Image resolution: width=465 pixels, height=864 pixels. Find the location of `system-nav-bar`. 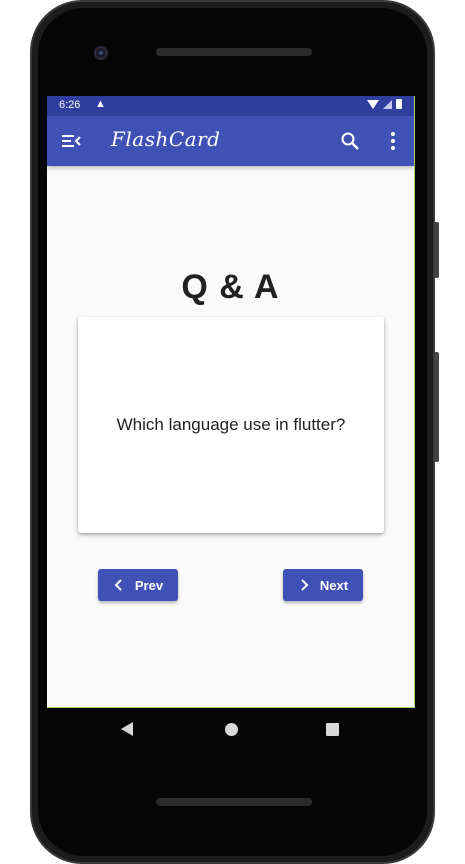

system-nav-bar is located at coordinates (231, 730).